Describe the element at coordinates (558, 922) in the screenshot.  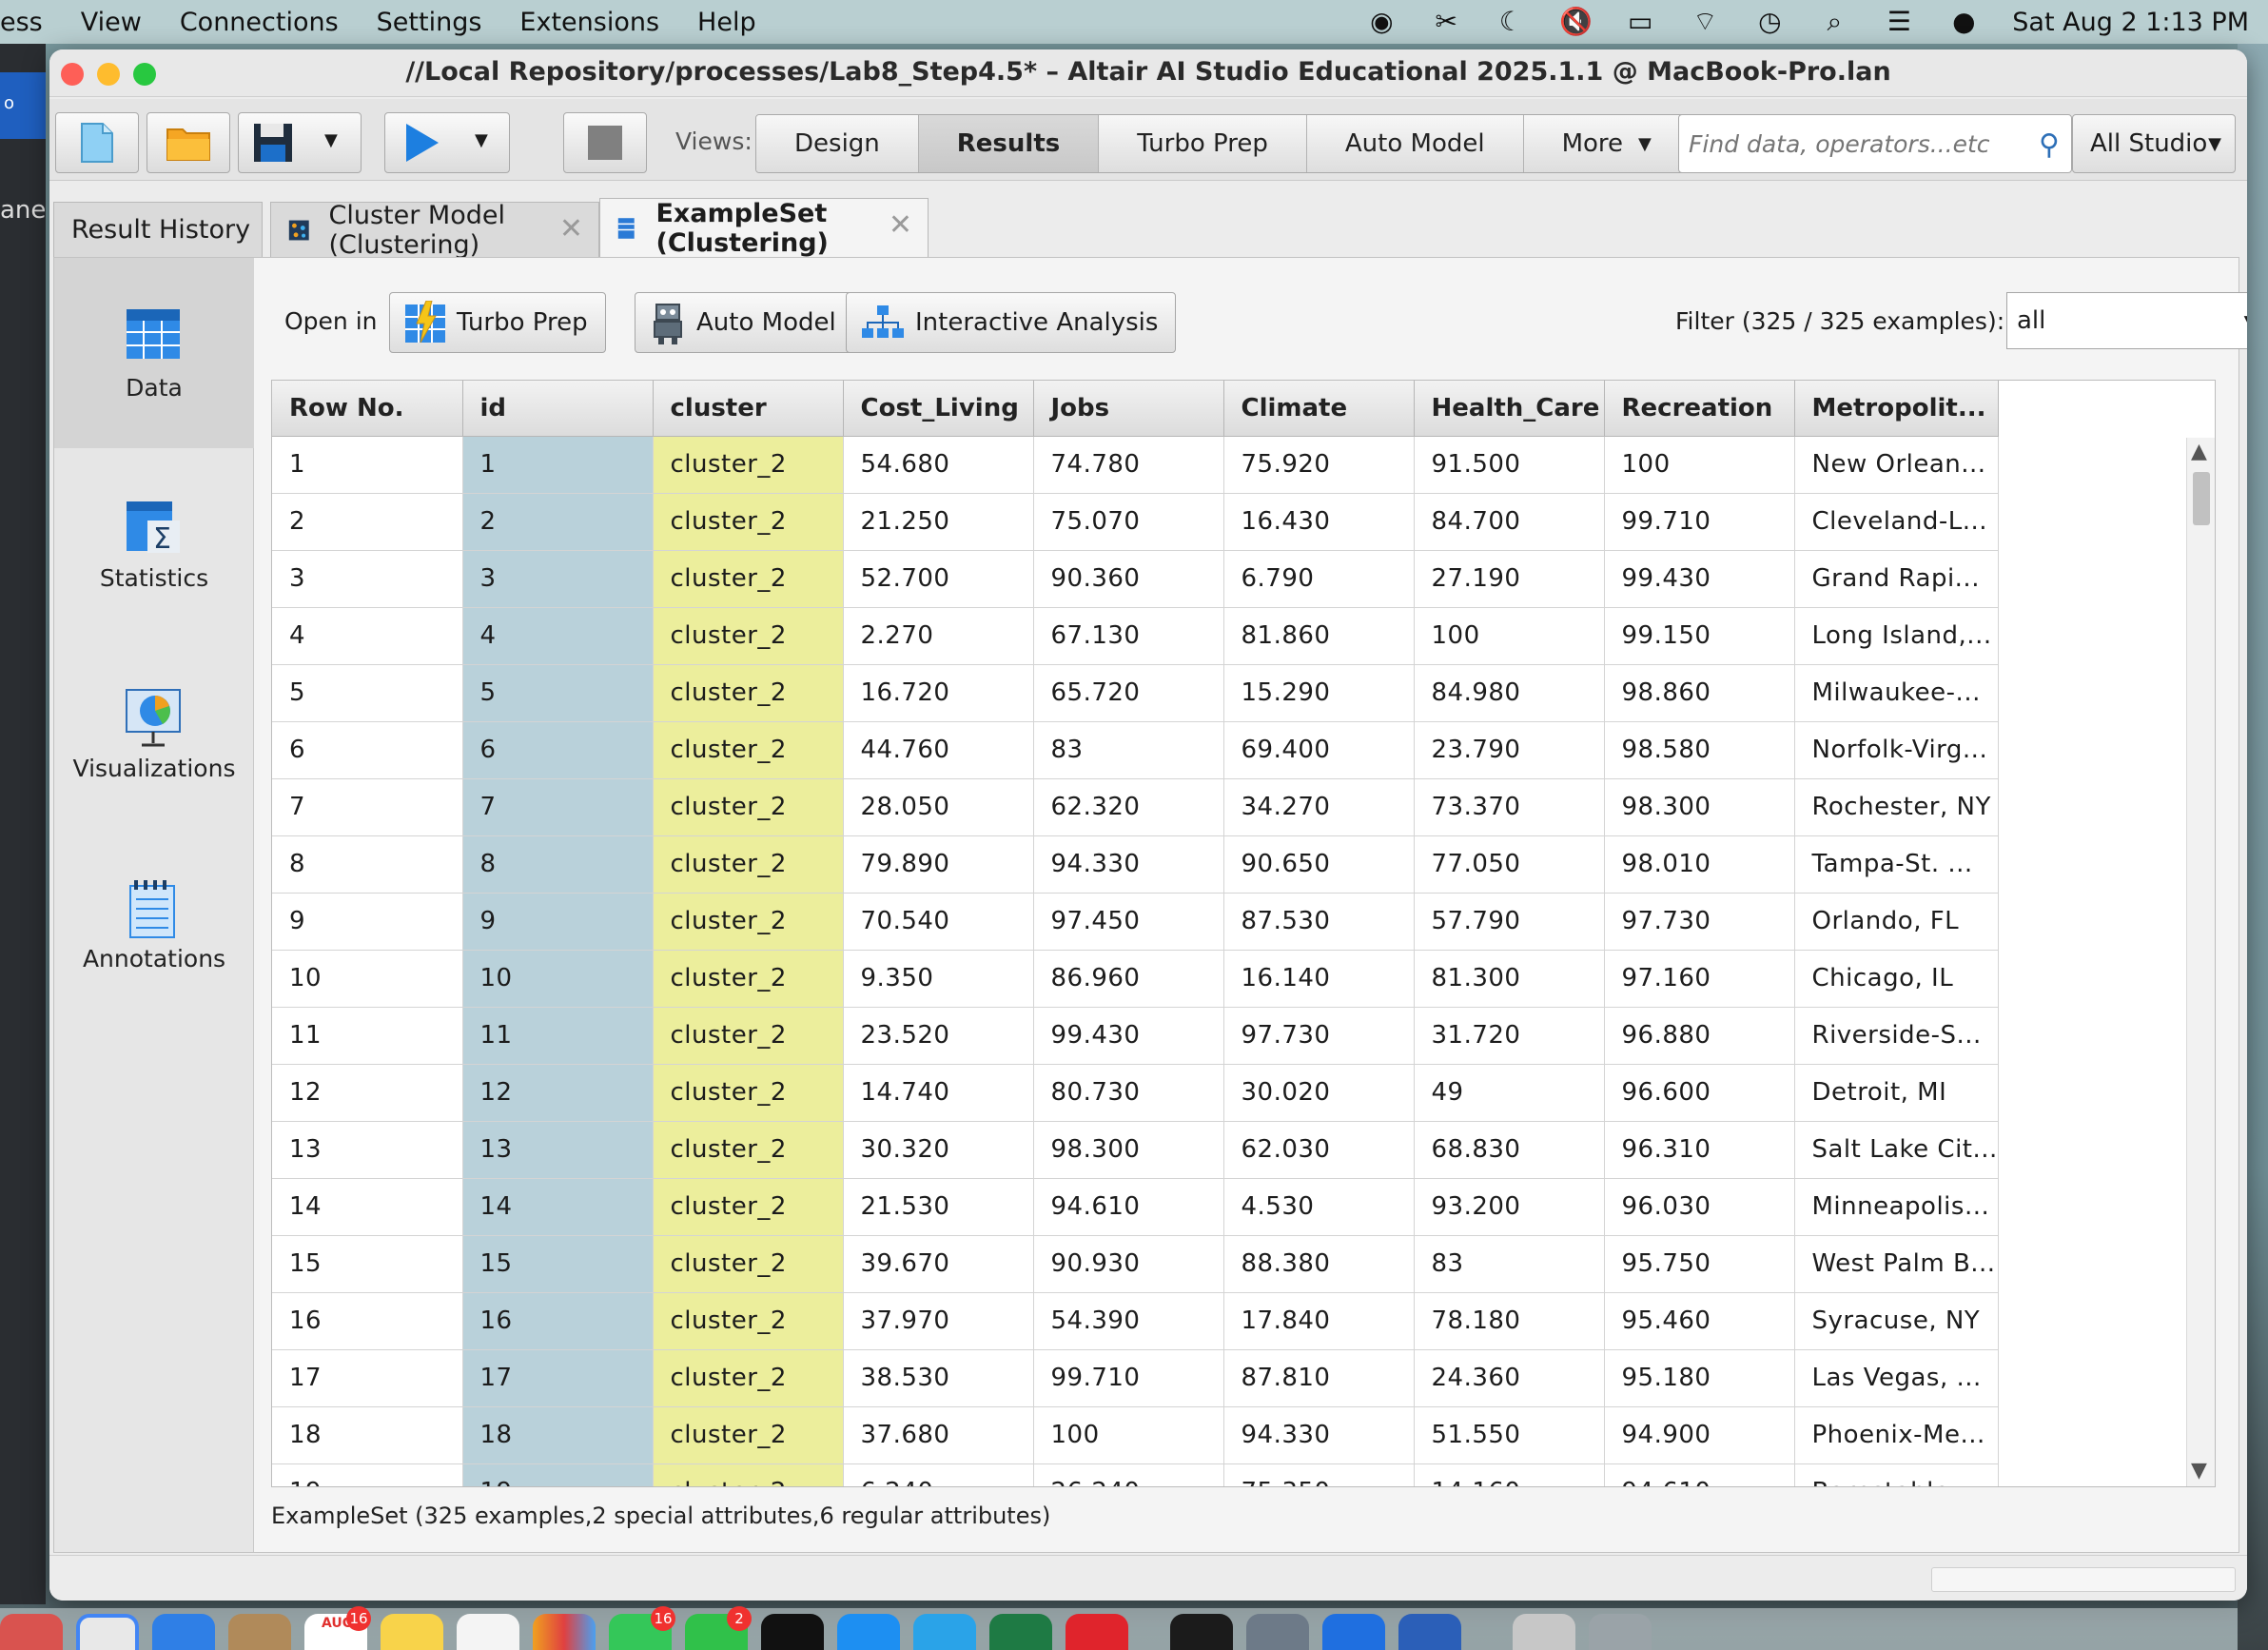
I see `table-cell: 9` at that location.